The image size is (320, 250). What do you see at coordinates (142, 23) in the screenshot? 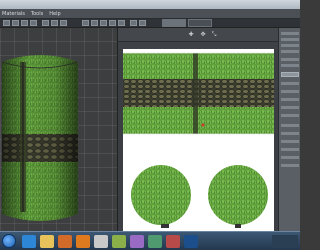
I see `material-tool-button` at bounding box center [142, 23].